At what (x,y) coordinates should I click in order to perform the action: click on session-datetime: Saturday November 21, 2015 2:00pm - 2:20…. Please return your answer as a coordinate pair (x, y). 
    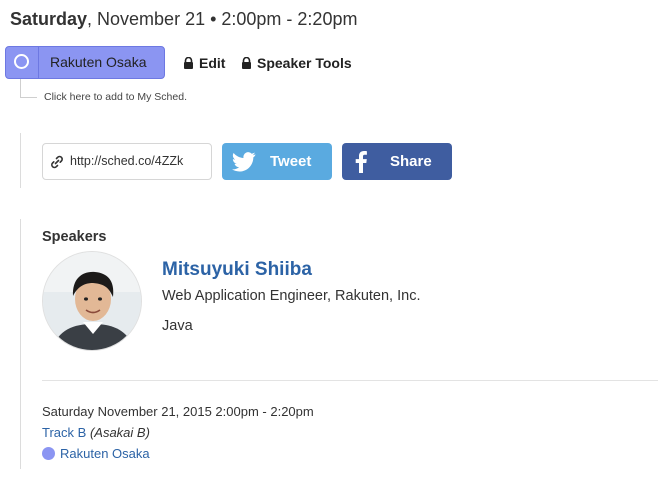
    Looking at the image, I should click on (178, 411).